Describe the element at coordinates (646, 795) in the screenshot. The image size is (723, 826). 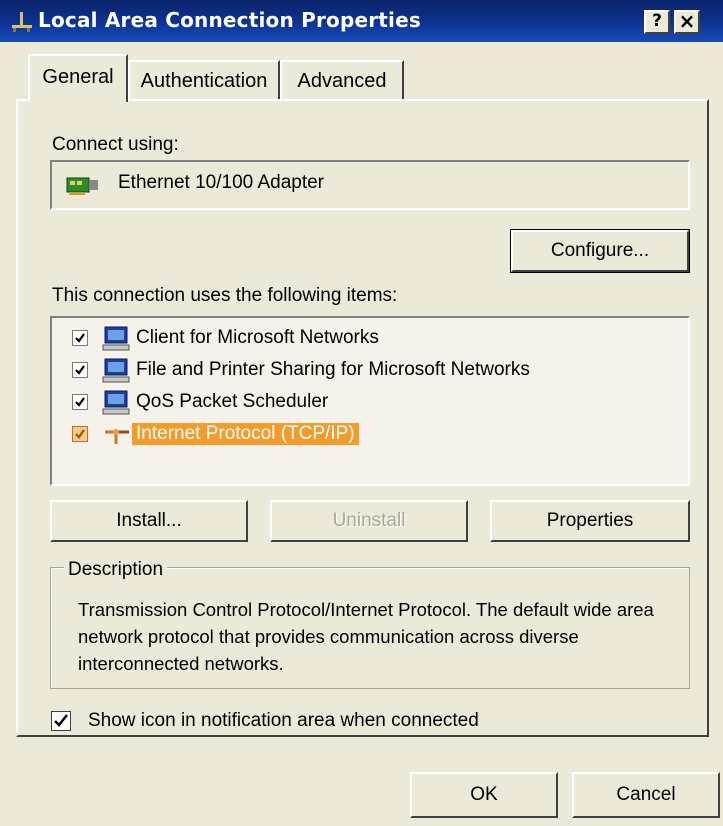
I see `cancel-button: Cancel` at that location.